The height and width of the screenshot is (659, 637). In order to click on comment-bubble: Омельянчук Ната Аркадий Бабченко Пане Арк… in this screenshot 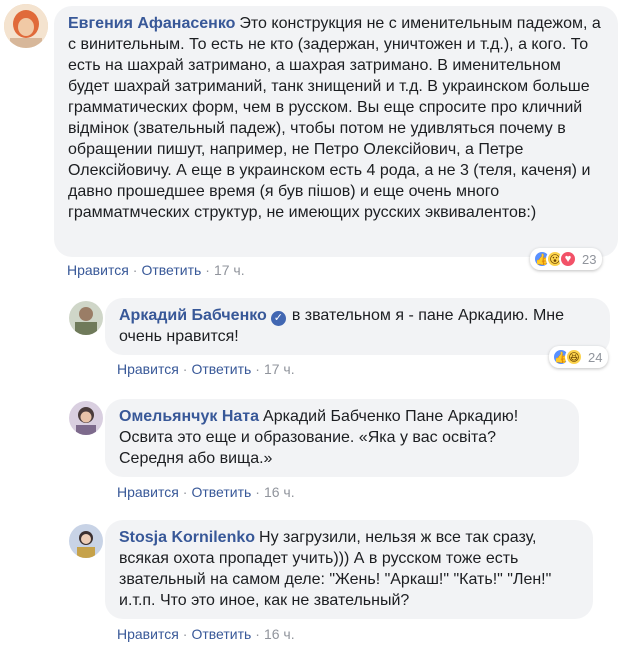, I will do `click(342, 438)`.